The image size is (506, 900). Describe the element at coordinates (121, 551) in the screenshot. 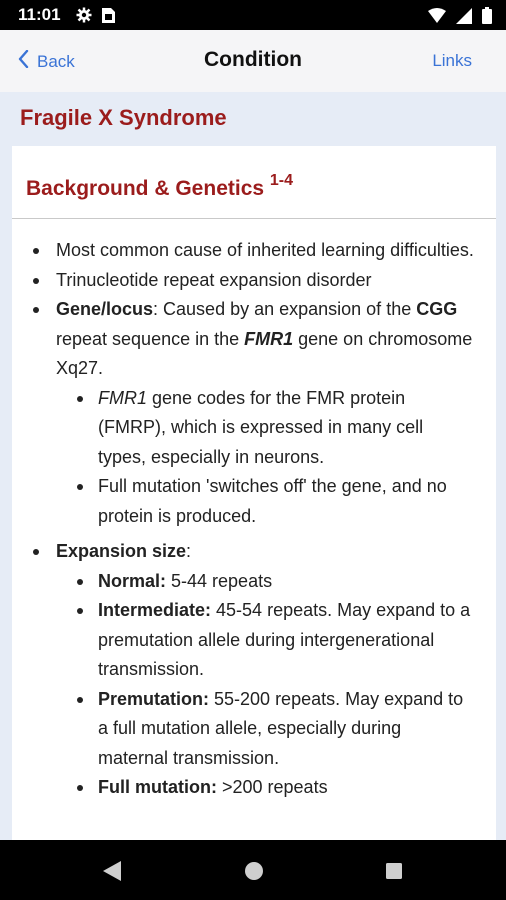

I see `expansion-size-label: Expansion size` at that location.